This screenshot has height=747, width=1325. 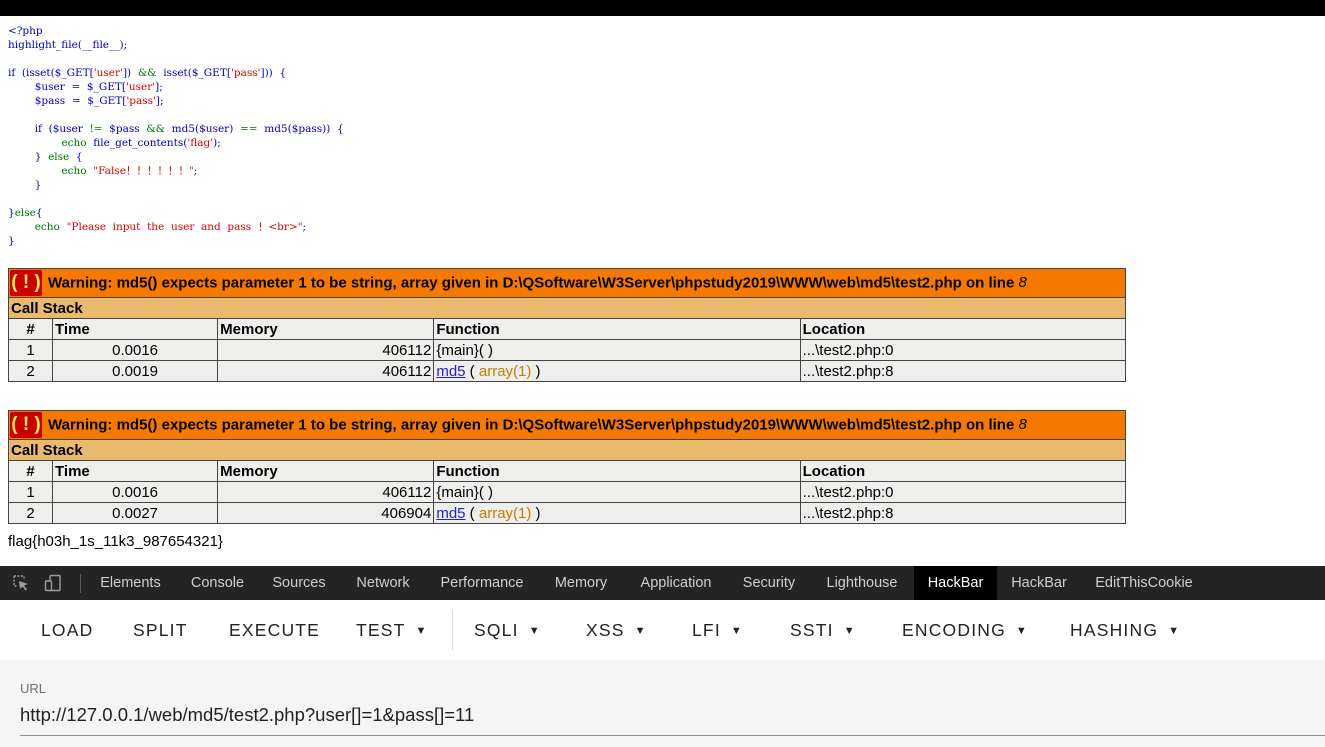 What do you see at coordinates (472, 513) in the screenshot?
I see `function-args-open: (` at bounding box center [472, 513].